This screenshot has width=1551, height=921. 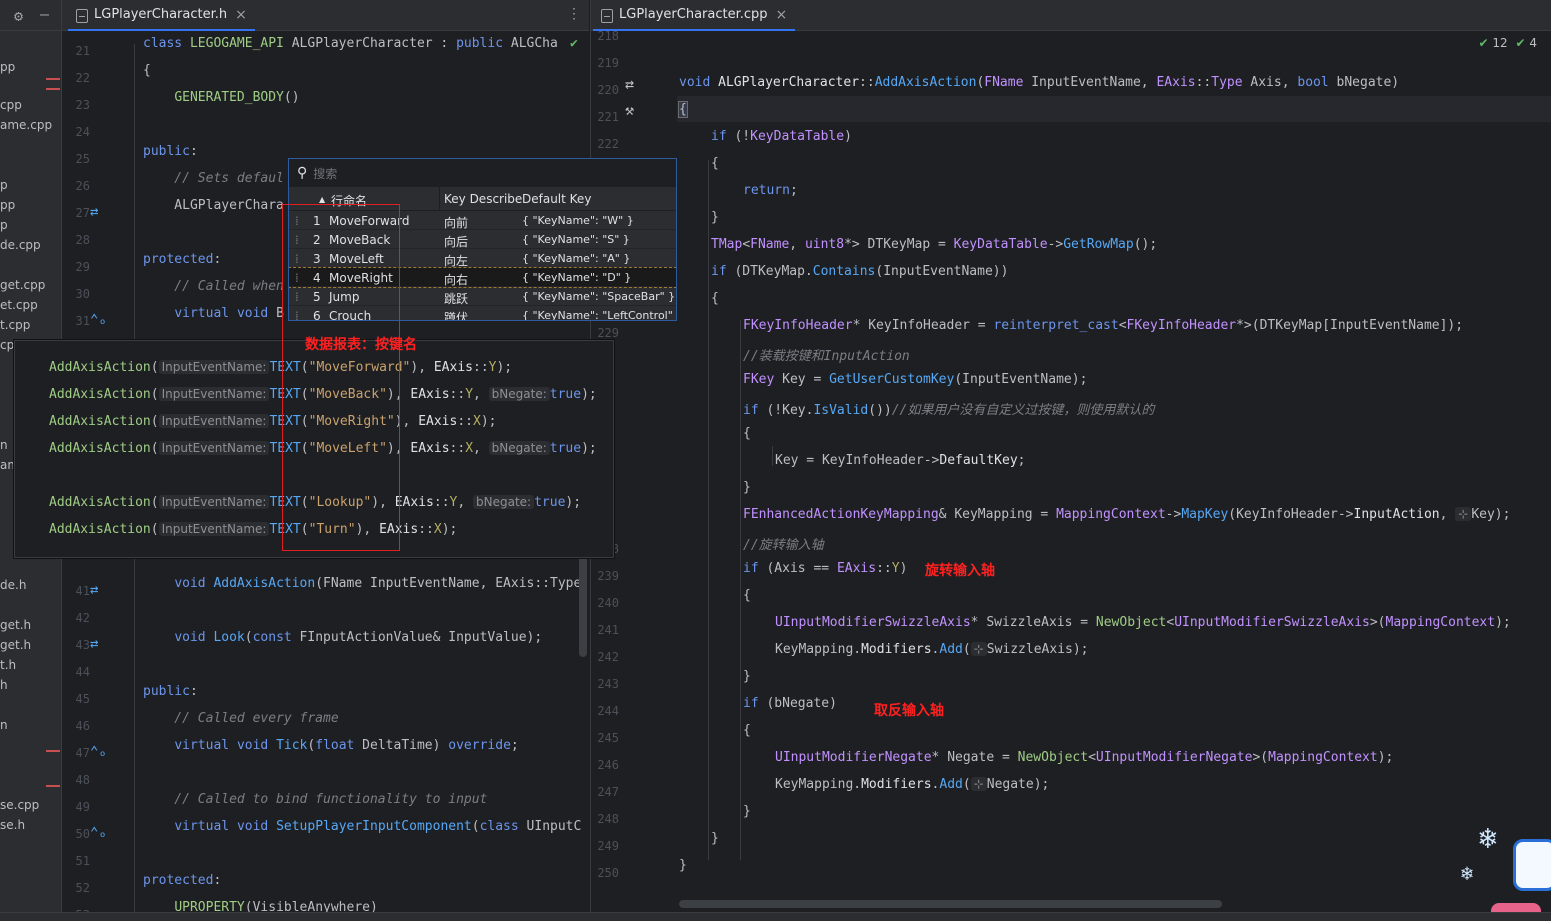 What do you see at coordinates (456, 316) in the screenshot?
I see `row-key-describe: 蹲伏` at bounding box center [456, 316].